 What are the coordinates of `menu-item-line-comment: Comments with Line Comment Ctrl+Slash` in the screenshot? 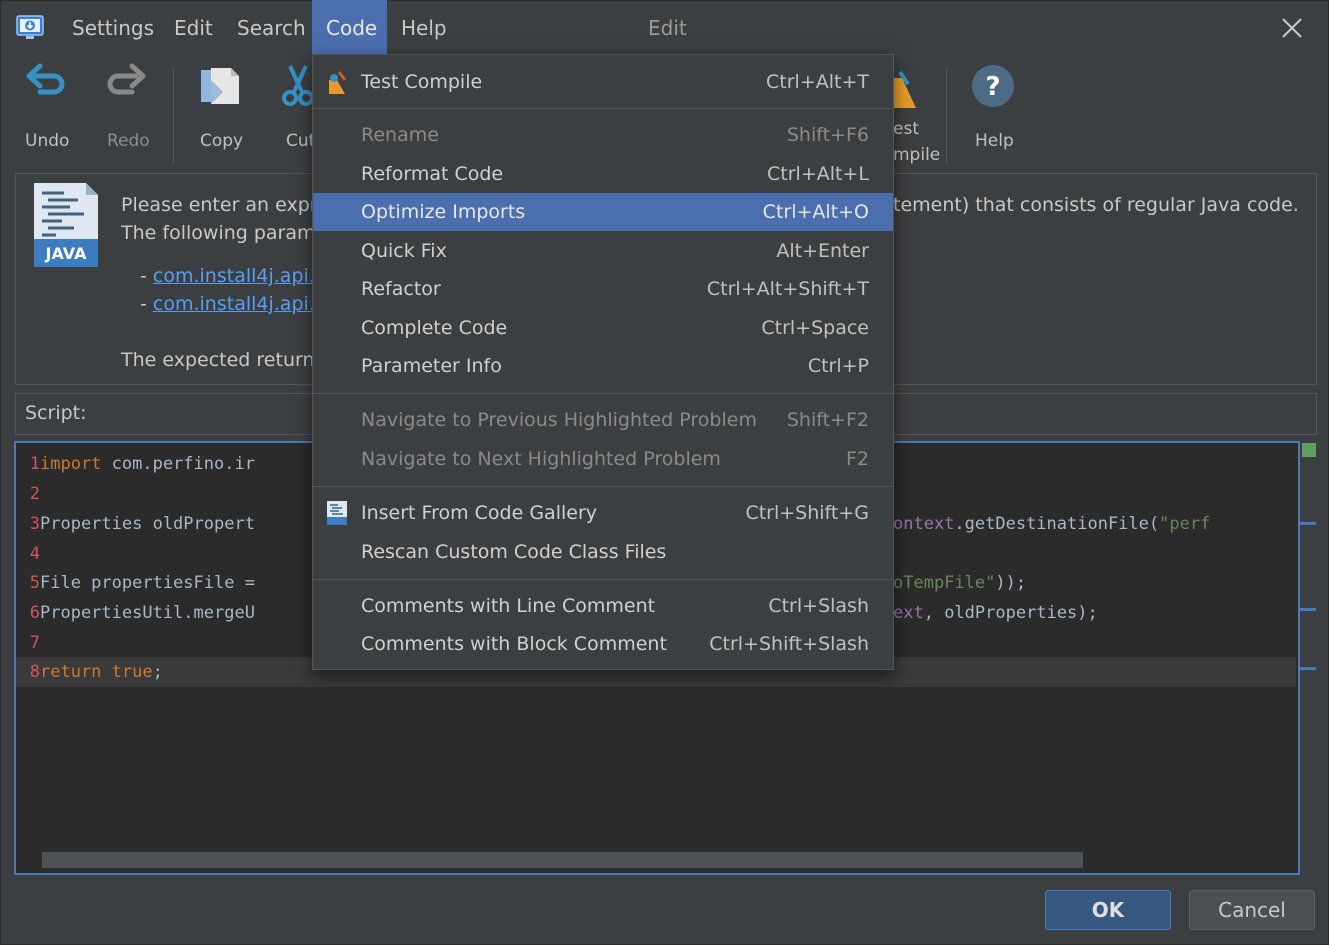 It's located at (603, 606).